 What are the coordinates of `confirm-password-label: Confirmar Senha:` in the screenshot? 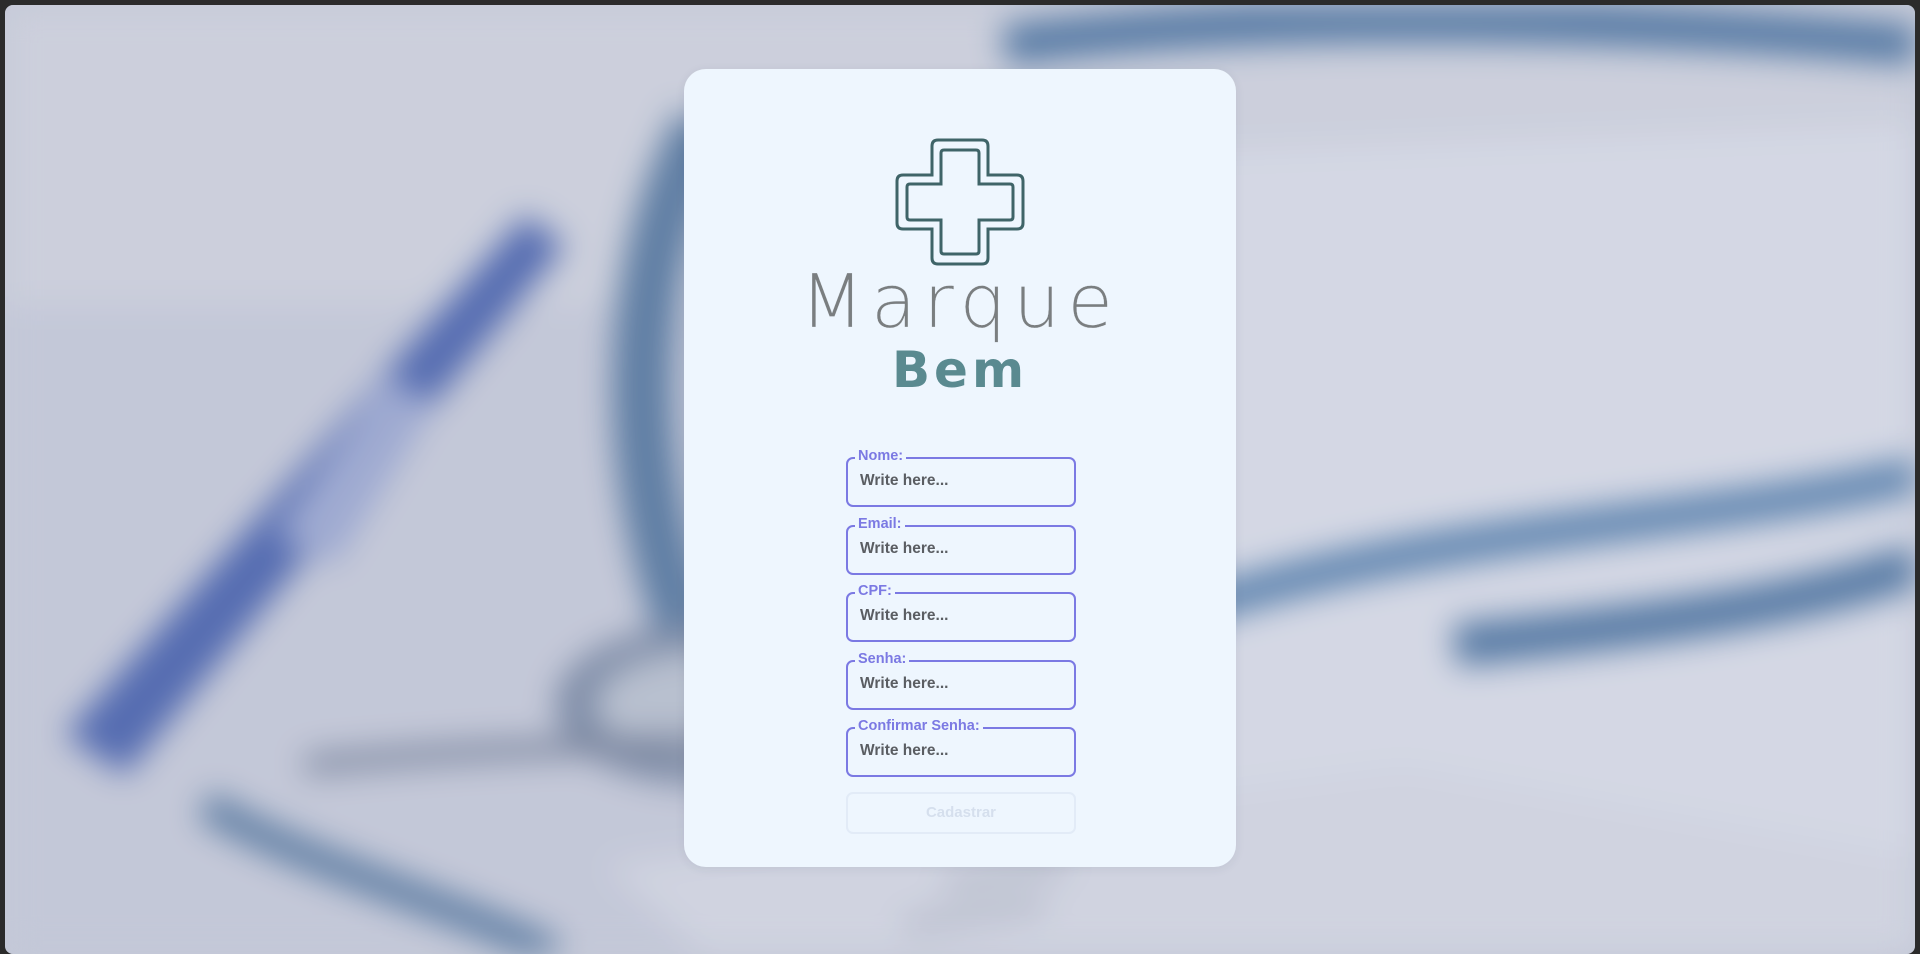 It's located at (919, 726).